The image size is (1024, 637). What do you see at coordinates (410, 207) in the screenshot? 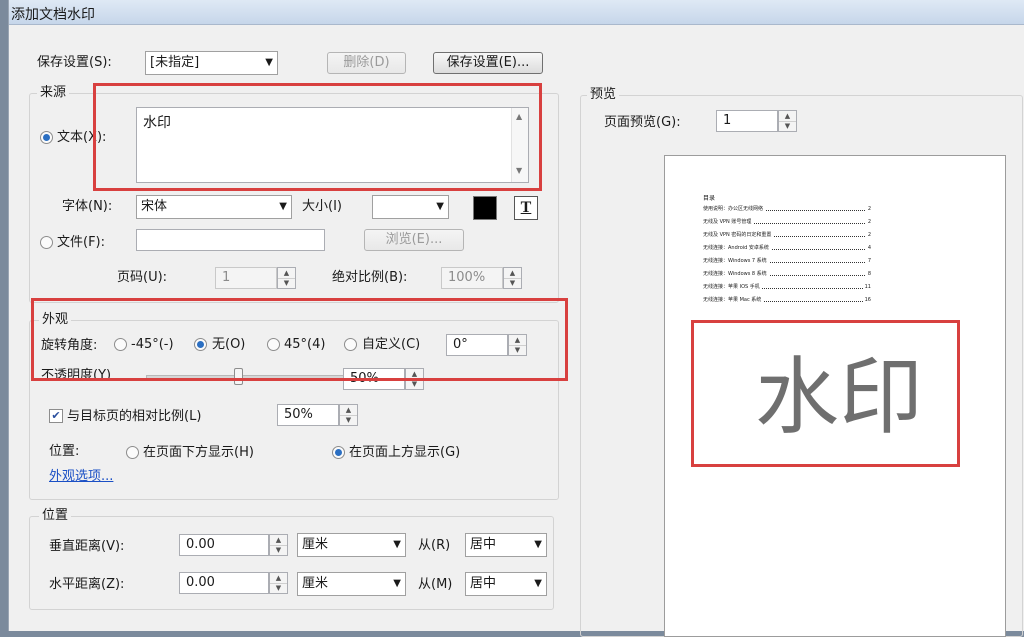
I see `size-combo: ▼` at bounding box center [410, 207].